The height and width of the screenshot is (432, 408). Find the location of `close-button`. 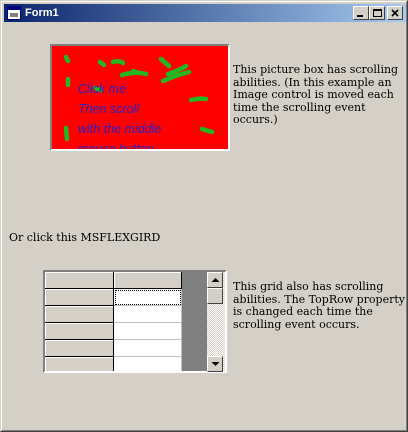

close-button is located at coordinates (395, 13).